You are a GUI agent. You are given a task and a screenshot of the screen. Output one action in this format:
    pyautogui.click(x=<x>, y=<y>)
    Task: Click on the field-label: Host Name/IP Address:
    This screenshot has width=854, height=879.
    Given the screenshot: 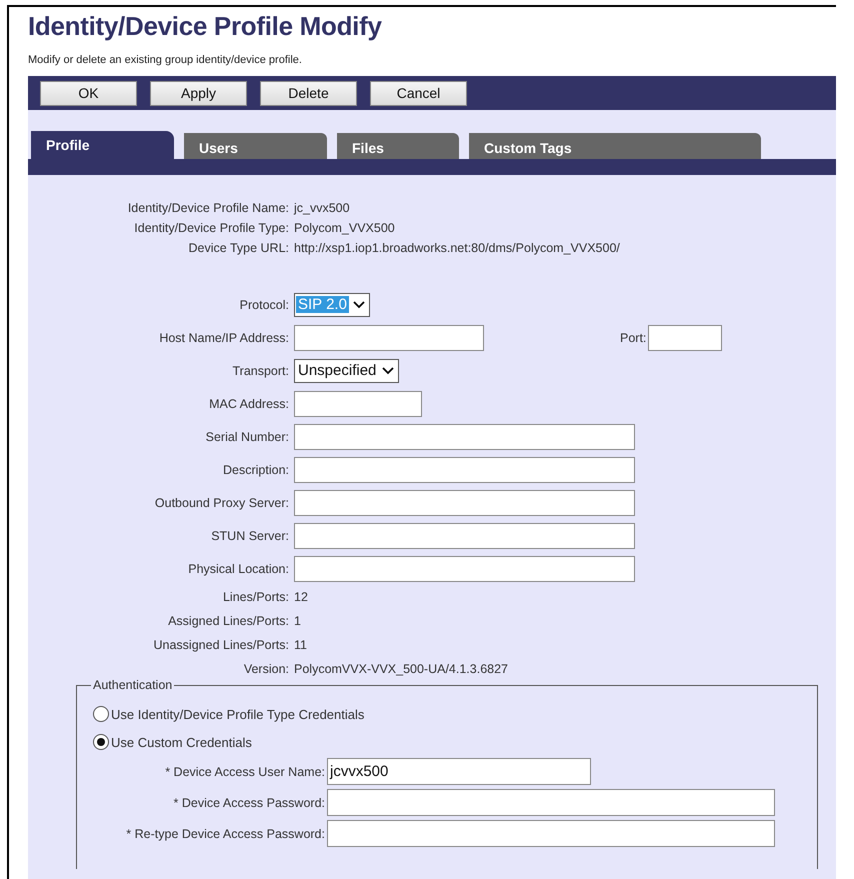 What is the action you would take?
    pyautogui.click(x=223, y=338)
    